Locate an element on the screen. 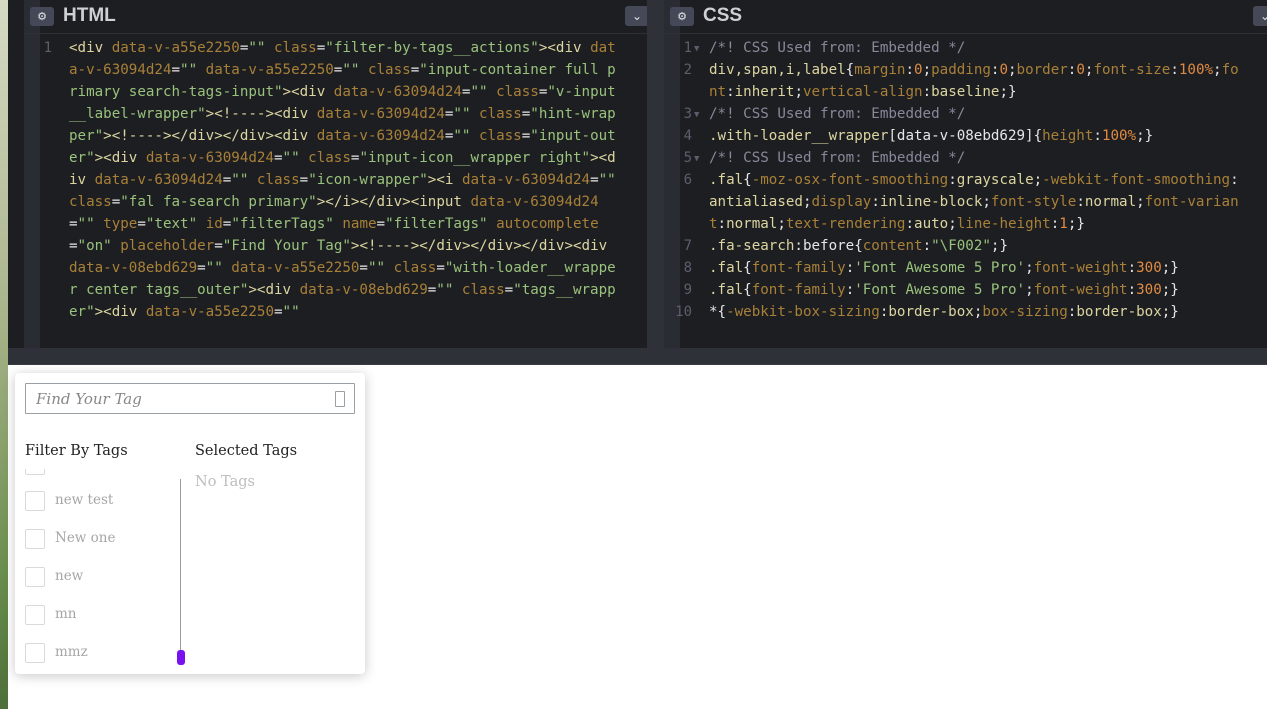 This screenshot has height=709, width=1267. no-tags-text: No Tags is located at coordinates (225, 482).